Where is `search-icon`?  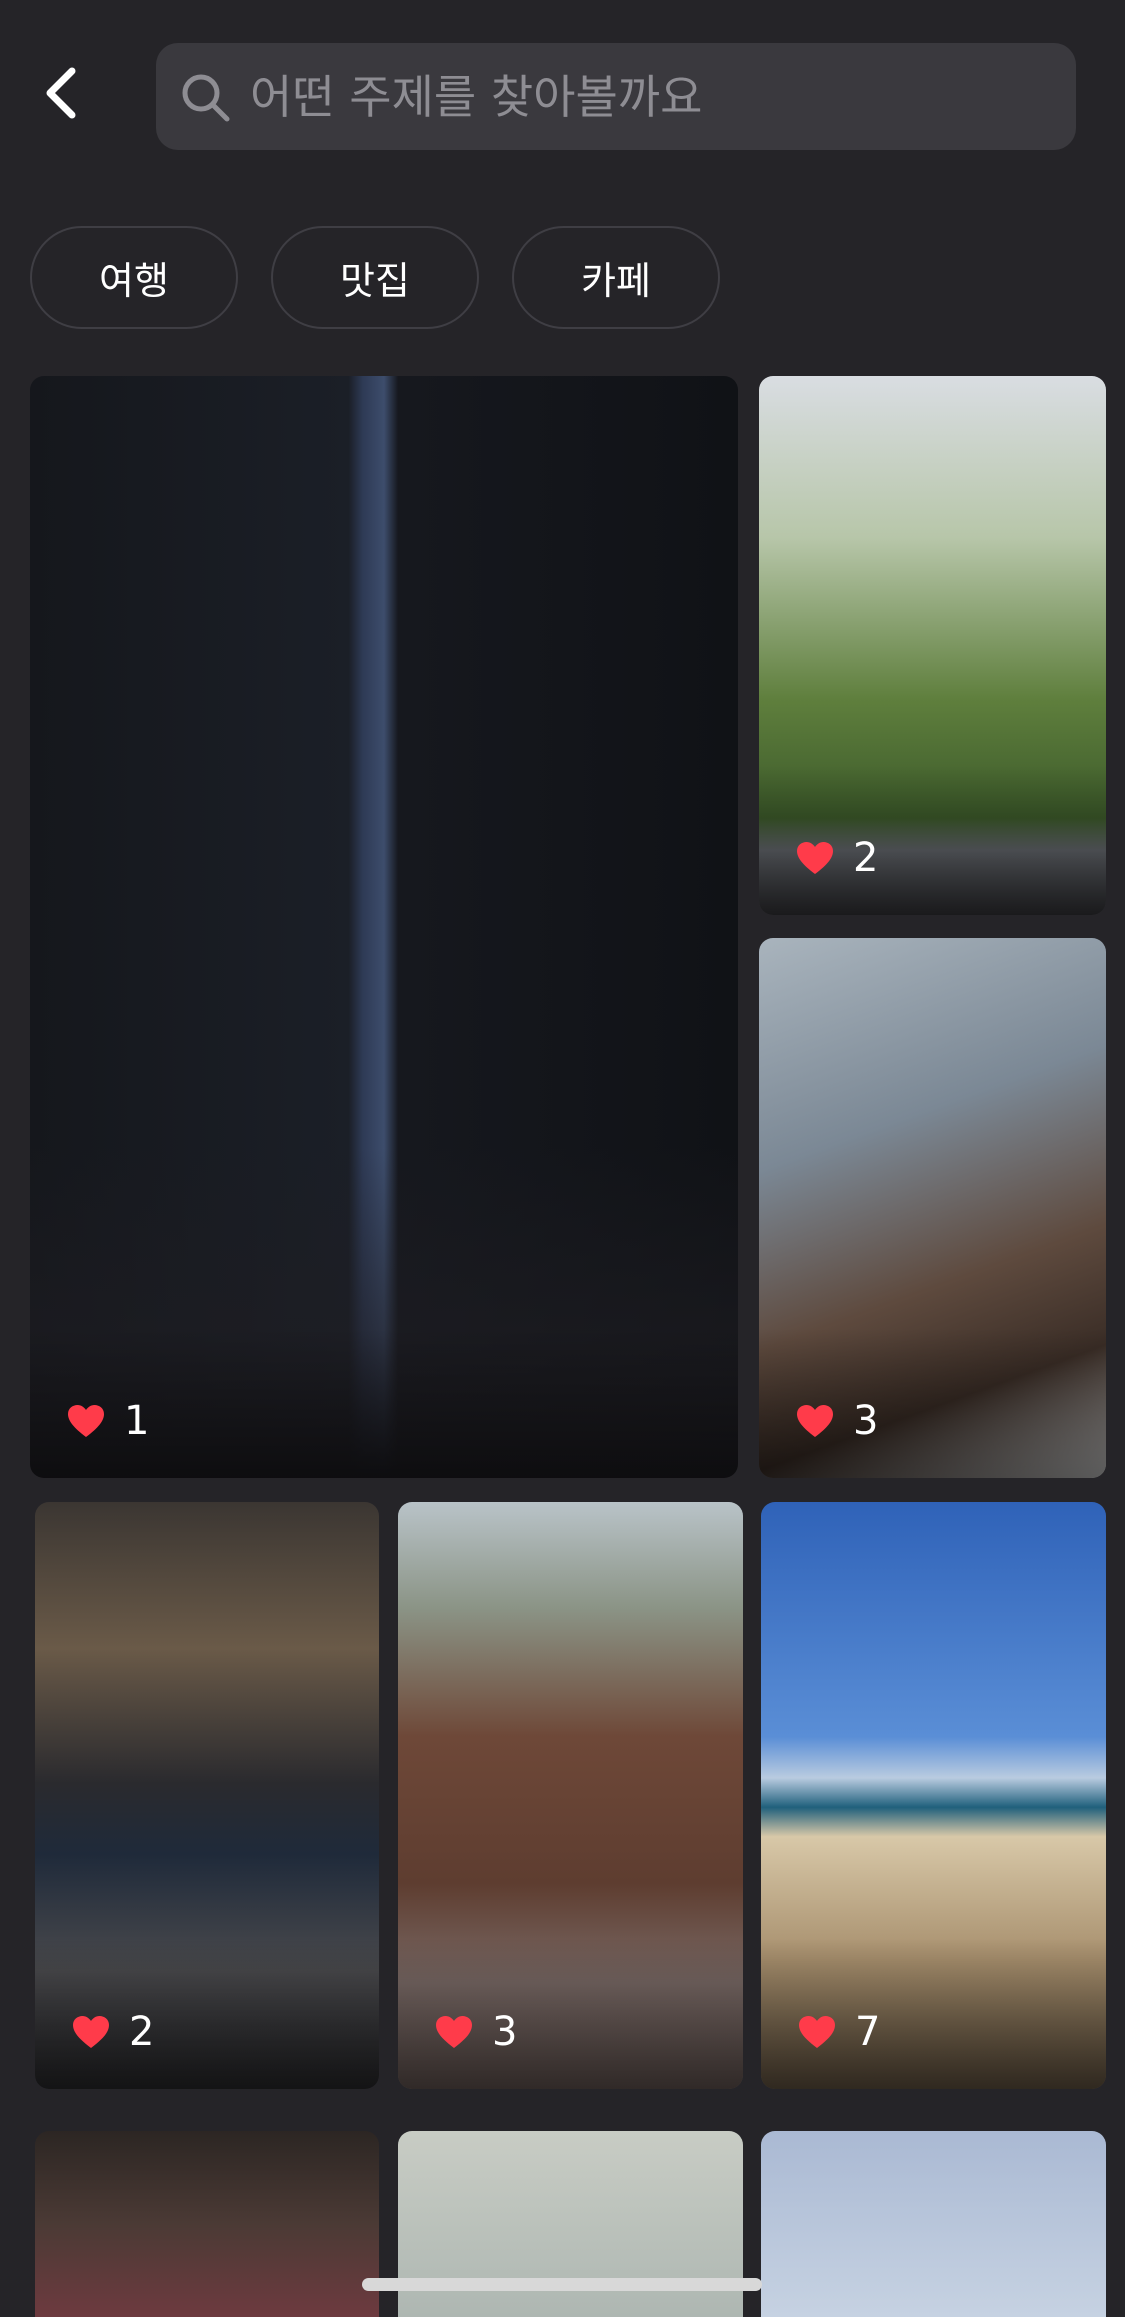 search-icon is located at coordinates (205, 97).